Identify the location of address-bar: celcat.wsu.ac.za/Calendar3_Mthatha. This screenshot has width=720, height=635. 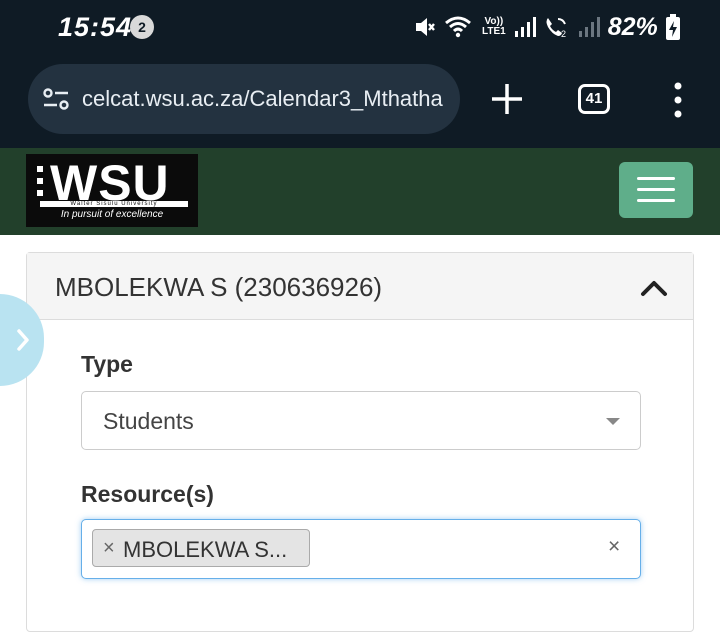
(244, 99).